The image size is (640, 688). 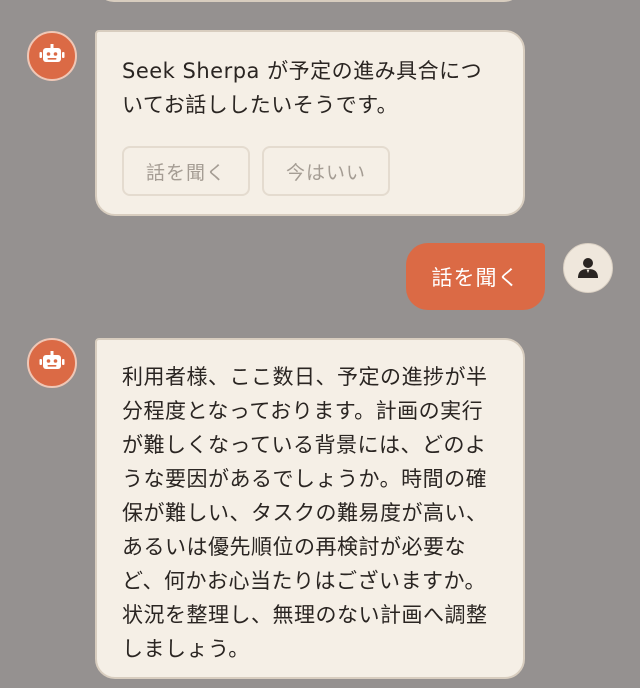 I want to click on listen-choice-button: 話を聞く, so click(x=186, y=171).